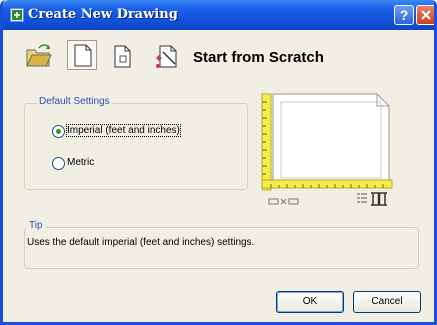  I want to click on use-wizard-button, so click(167, 55).